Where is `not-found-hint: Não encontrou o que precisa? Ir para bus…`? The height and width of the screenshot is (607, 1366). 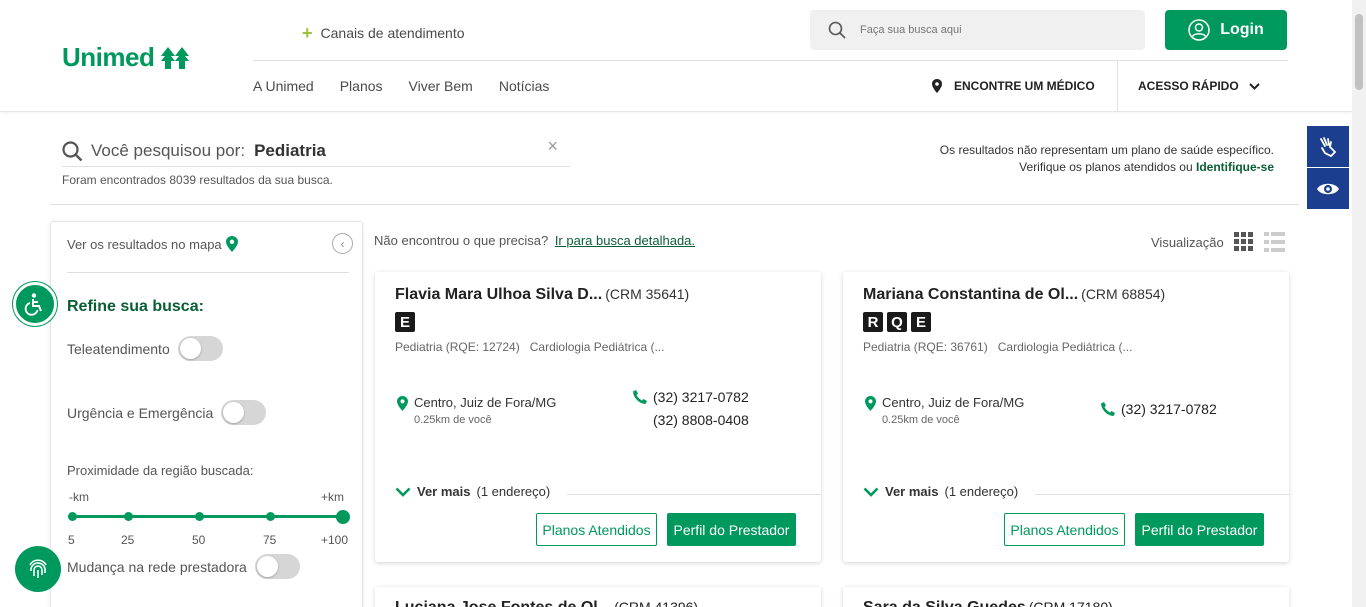
not-found-hint: Não encontrou o que precisa? Ir para bus… is located at coordinates (534, 240).